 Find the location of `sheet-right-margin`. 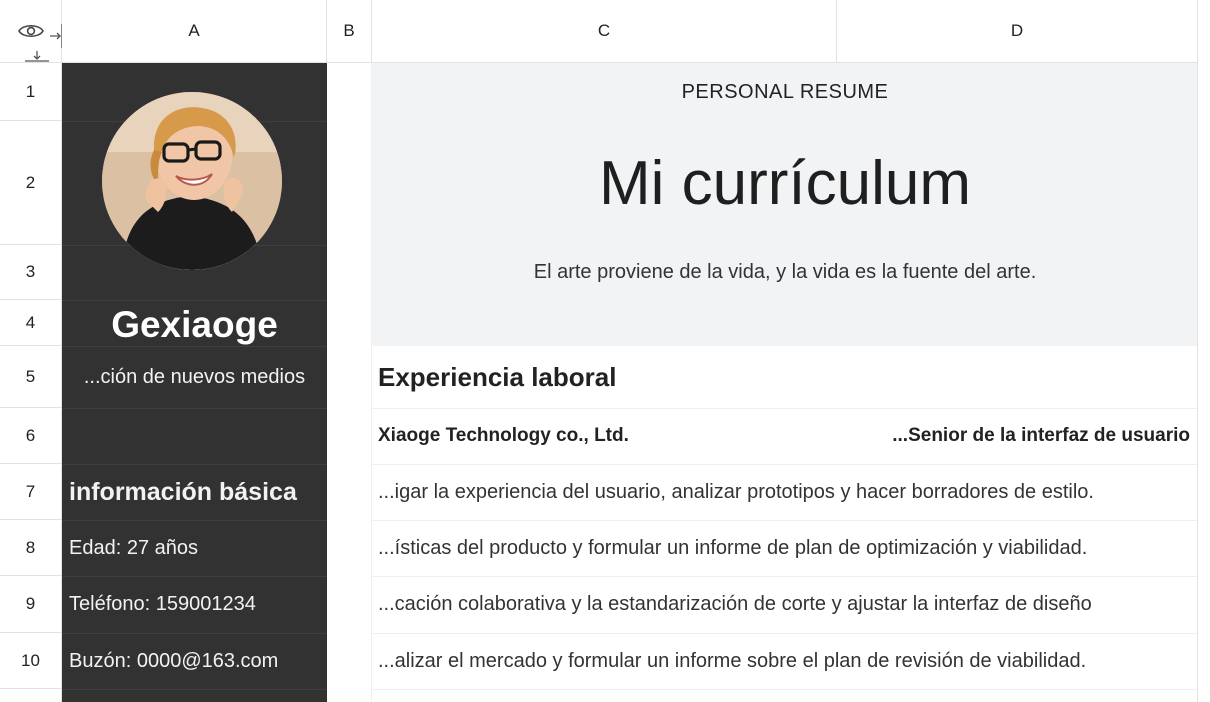

sheet-right-margin is located at coordinates (1204, 351).